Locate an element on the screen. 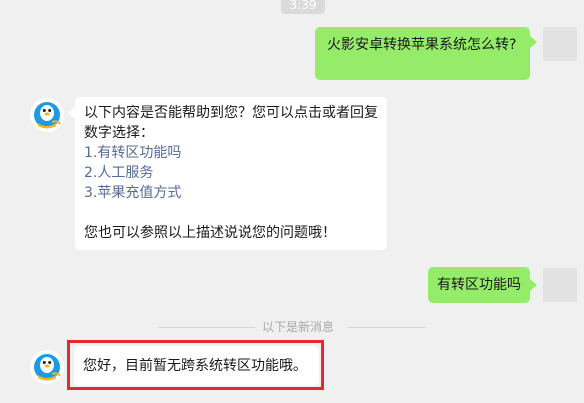 Image resolution: width=584 pixels, height=403 pixels. menu-intro-line-1: 以下内容是否能帮助到您？您可以点击或者回复 is located at coordinates (231, 113).